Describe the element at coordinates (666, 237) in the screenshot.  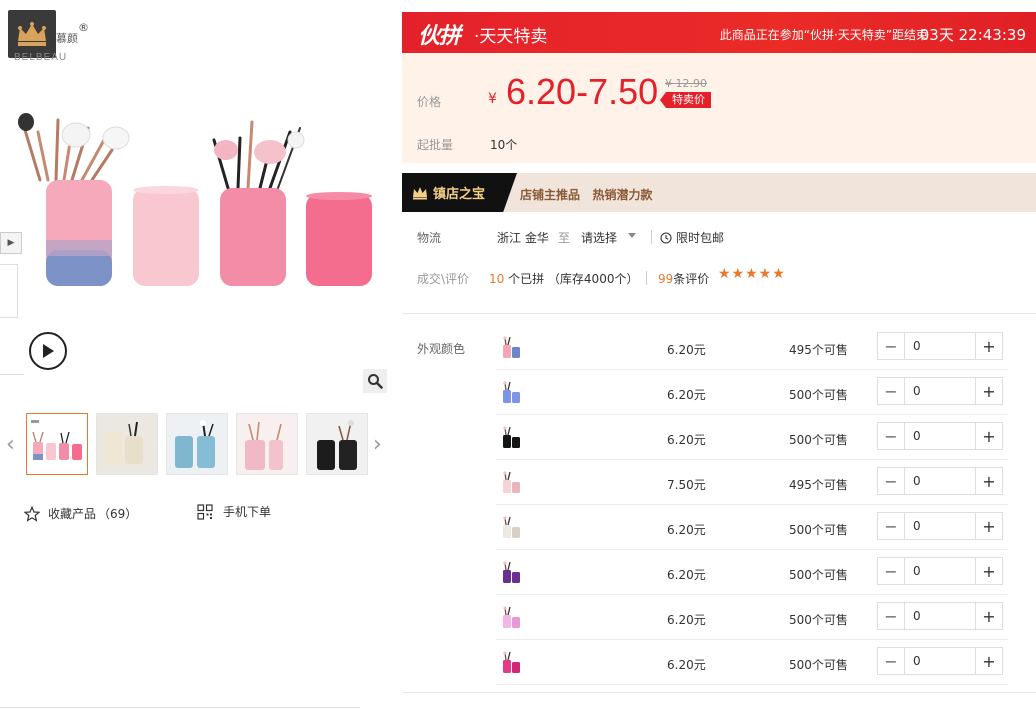
I see `clock-icon` at that location.